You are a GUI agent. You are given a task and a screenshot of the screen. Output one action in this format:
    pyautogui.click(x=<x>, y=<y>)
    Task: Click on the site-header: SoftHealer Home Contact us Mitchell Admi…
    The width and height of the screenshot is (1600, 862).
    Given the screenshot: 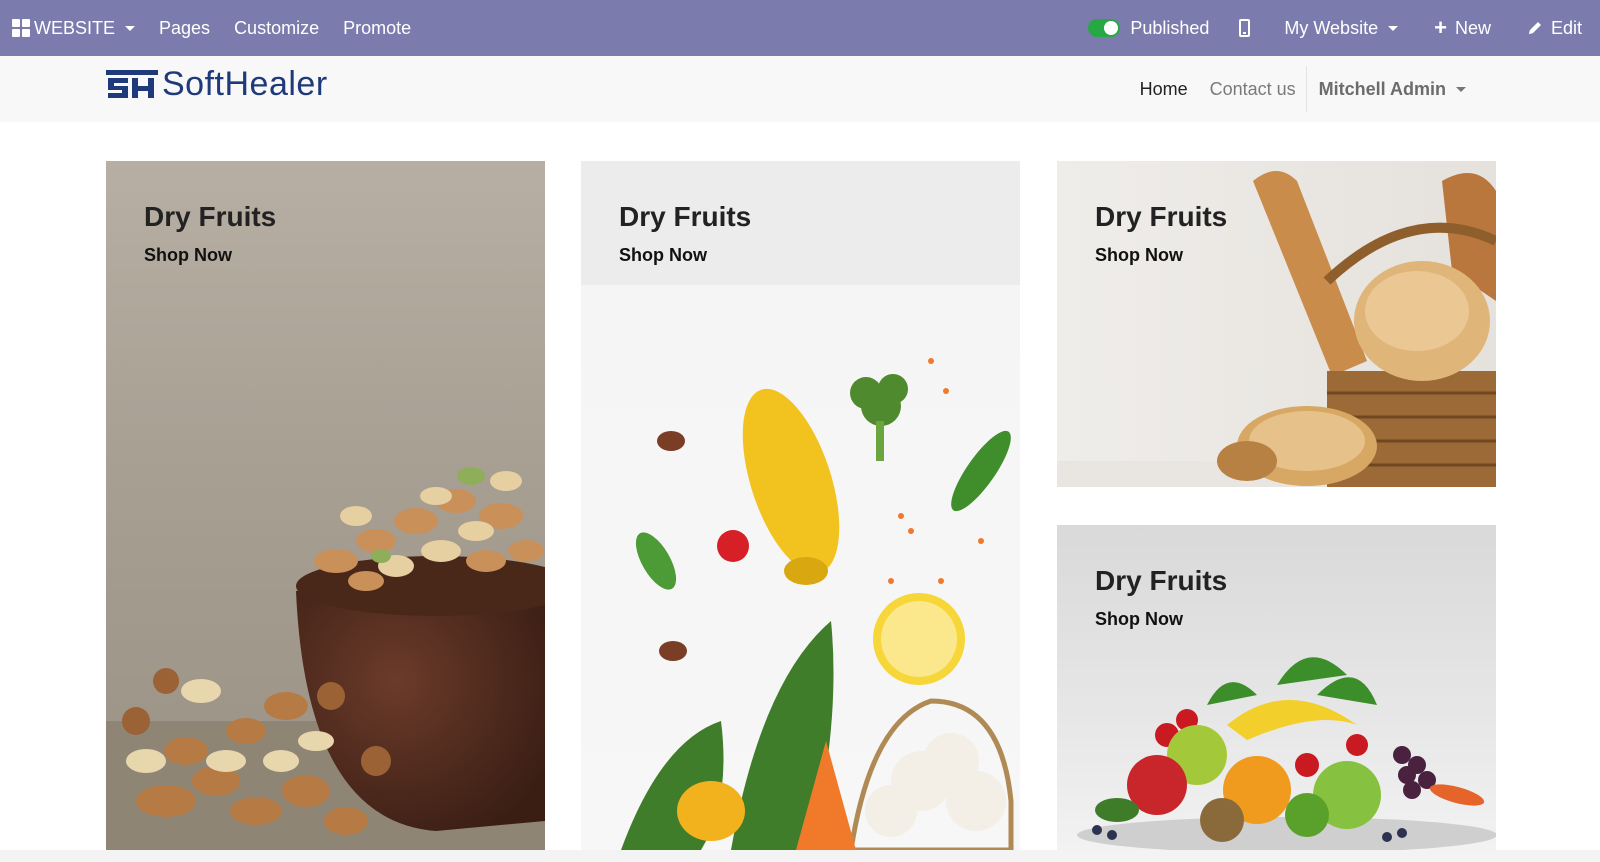 What is the action you would take?
    pyautogui.click(x=800, y=89)
    